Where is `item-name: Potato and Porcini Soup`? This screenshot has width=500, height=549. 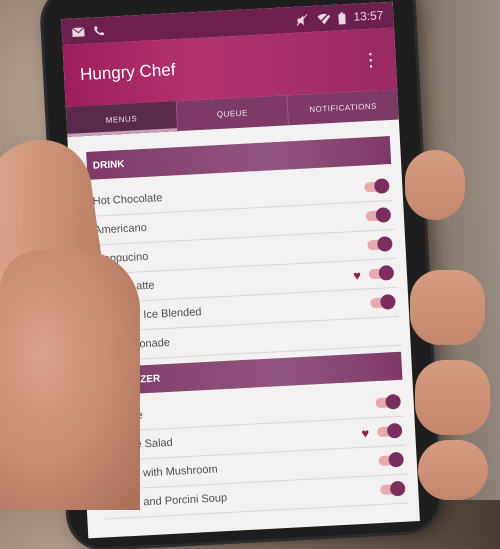 item-name: Potato and Porcini Soup is located at coordinates (168, 501).